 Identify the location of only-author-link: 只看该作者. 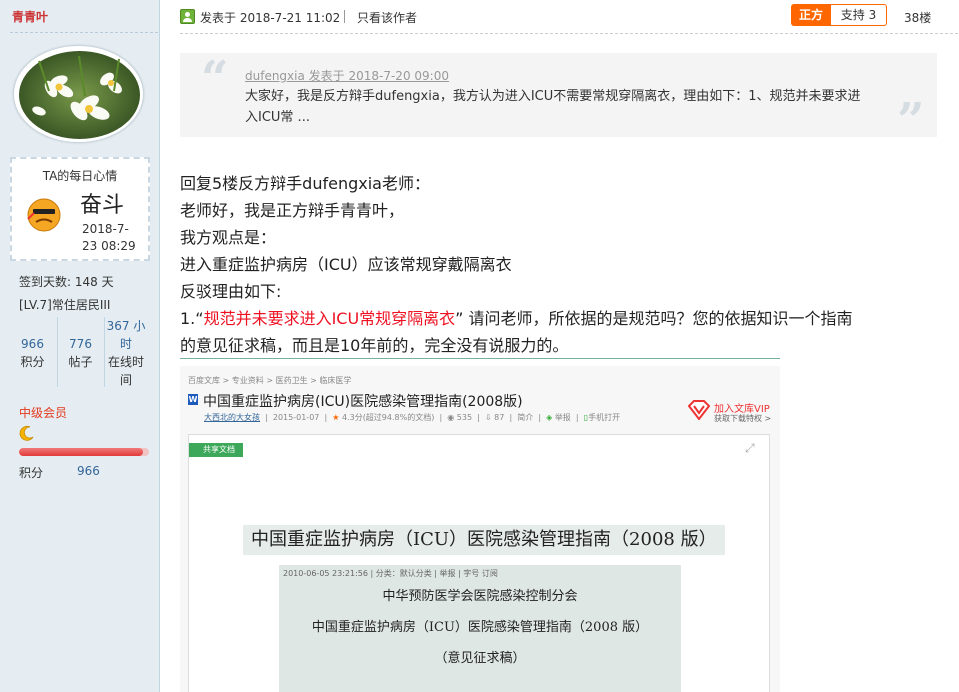
(387, 17).